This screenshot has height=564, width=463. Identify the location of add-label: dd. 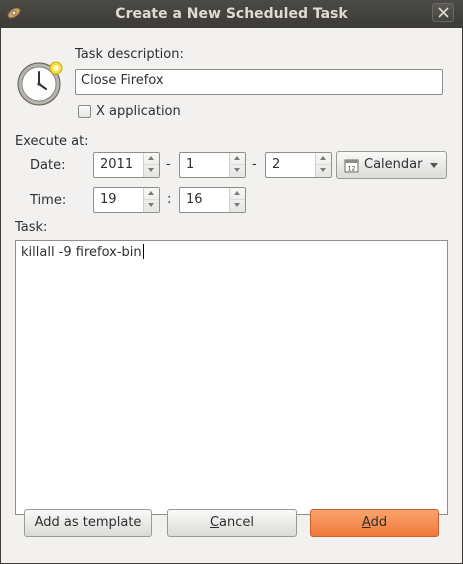
(379, 522).